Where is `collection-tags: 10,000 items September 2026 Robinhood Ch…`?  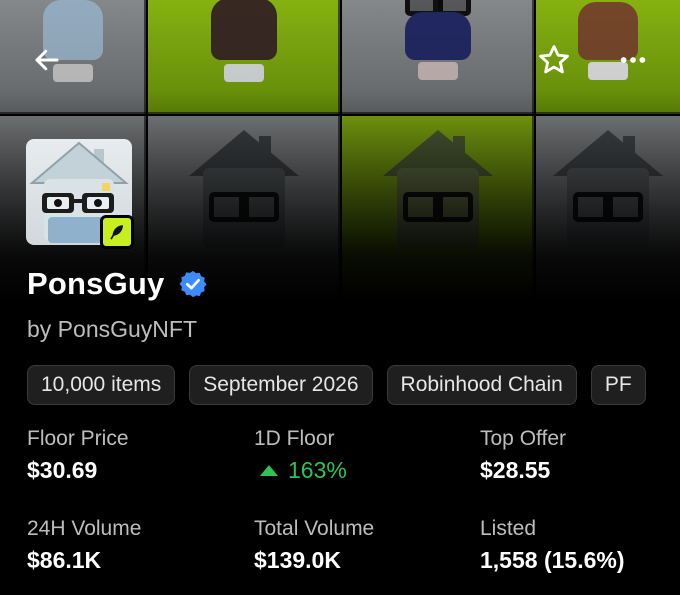
collection-tags: 10,000 items September 2026 Robinhood Ch… is located at coordinates (340, 385).